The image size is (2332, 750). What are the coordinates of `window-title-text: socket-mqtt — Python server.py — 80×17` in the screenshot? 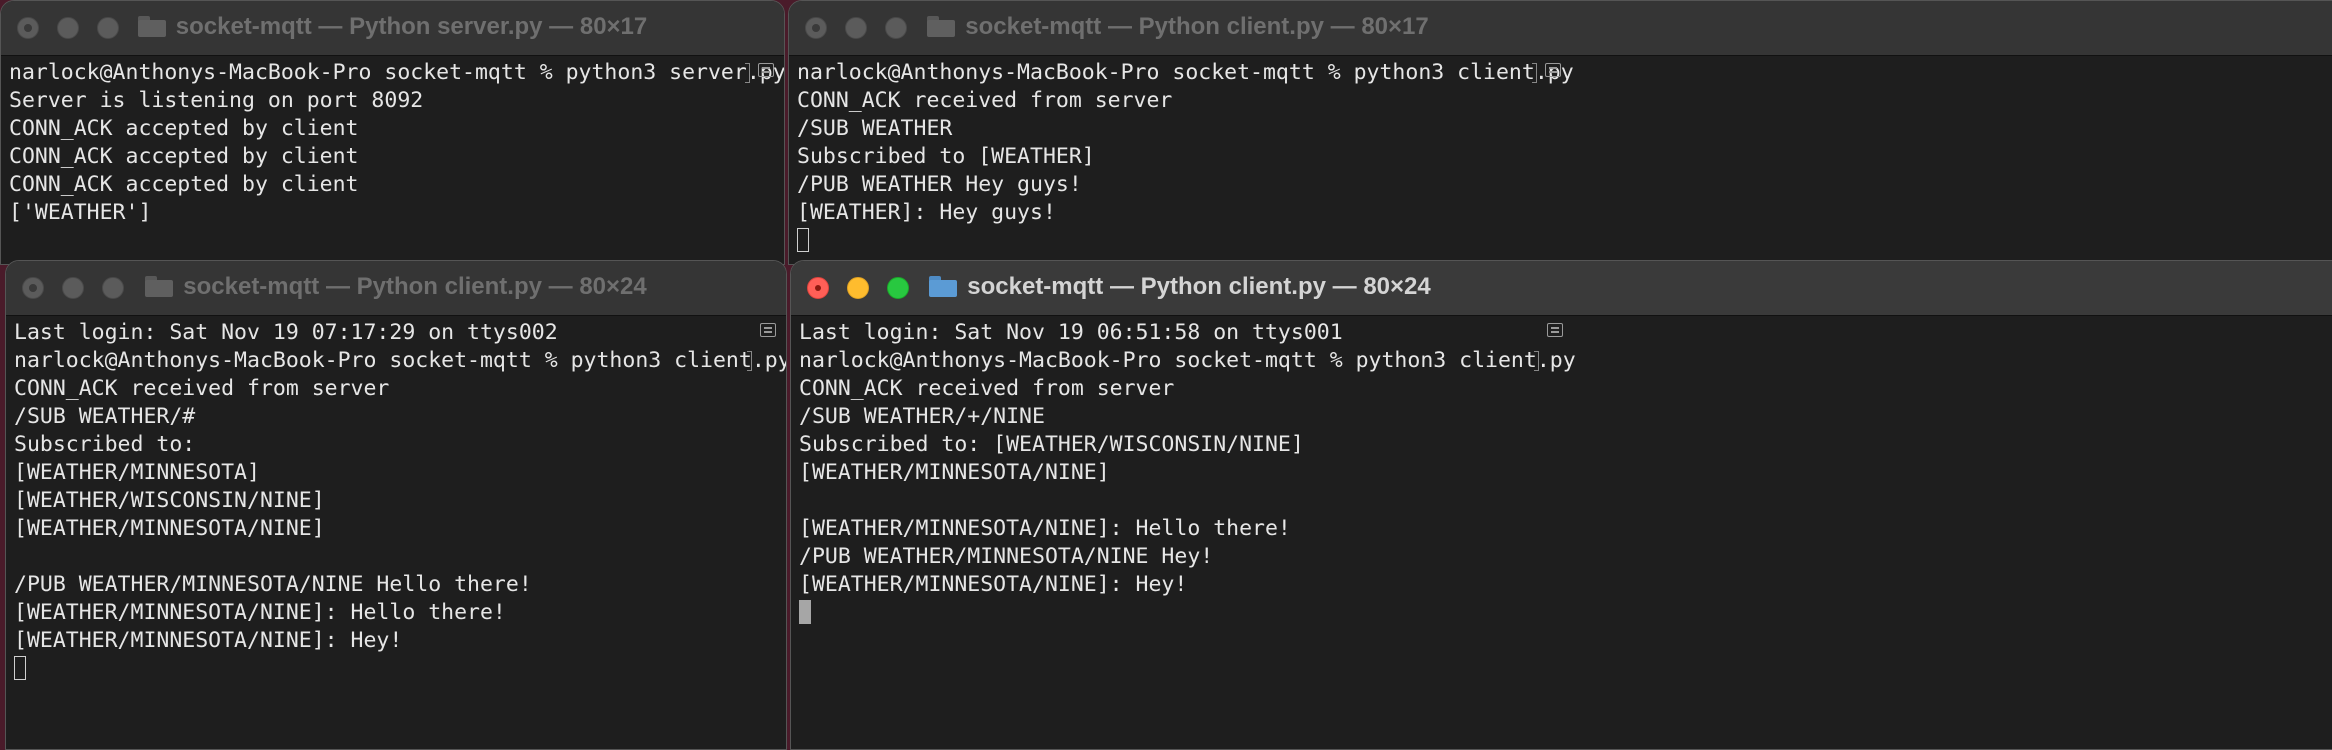 It's located at (411, 26).